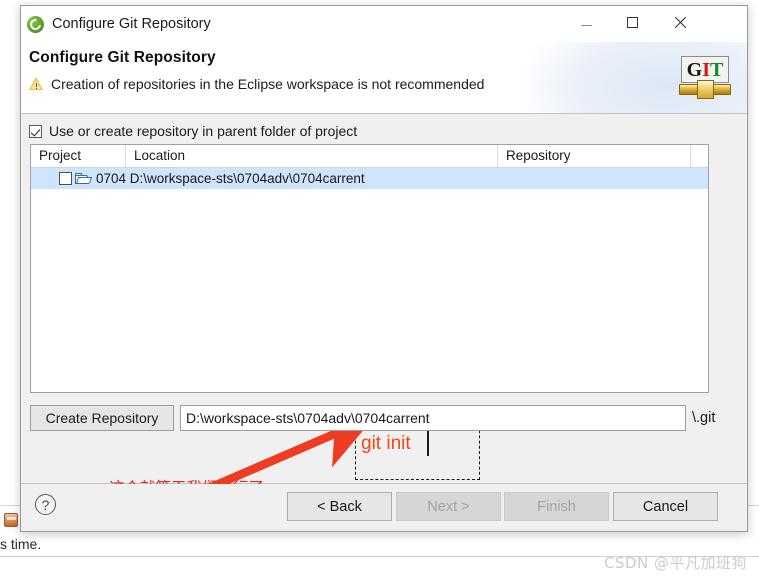  I want to click on help-icon: ?, so click(45, 504).